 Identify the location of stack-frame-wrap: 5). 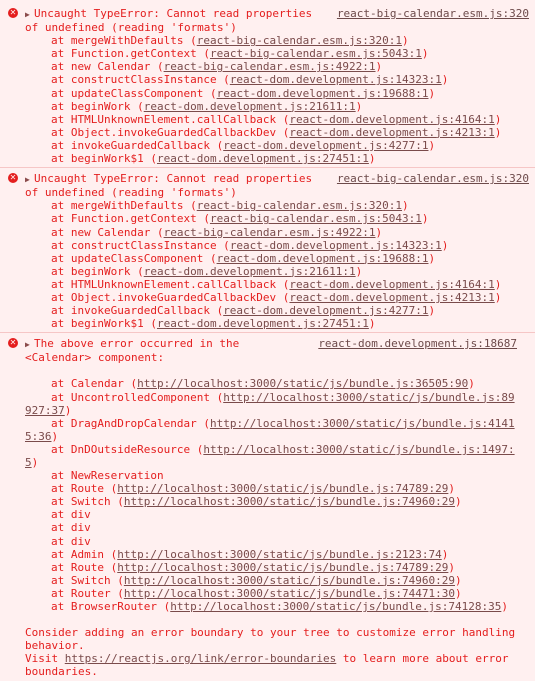
(277, 462).